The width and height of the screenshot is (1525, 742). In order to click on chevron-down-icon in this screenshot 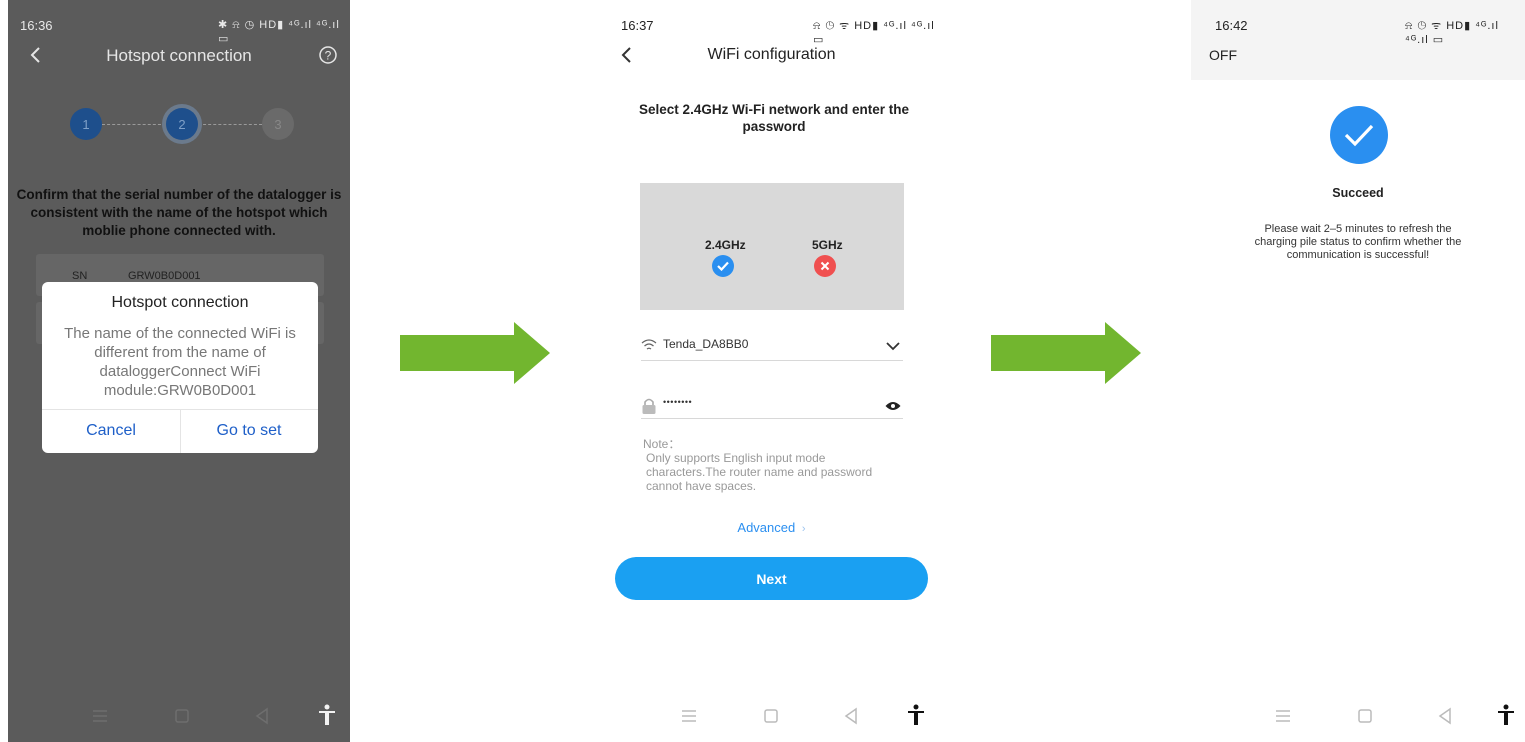, I will do `click(893, 346)`.